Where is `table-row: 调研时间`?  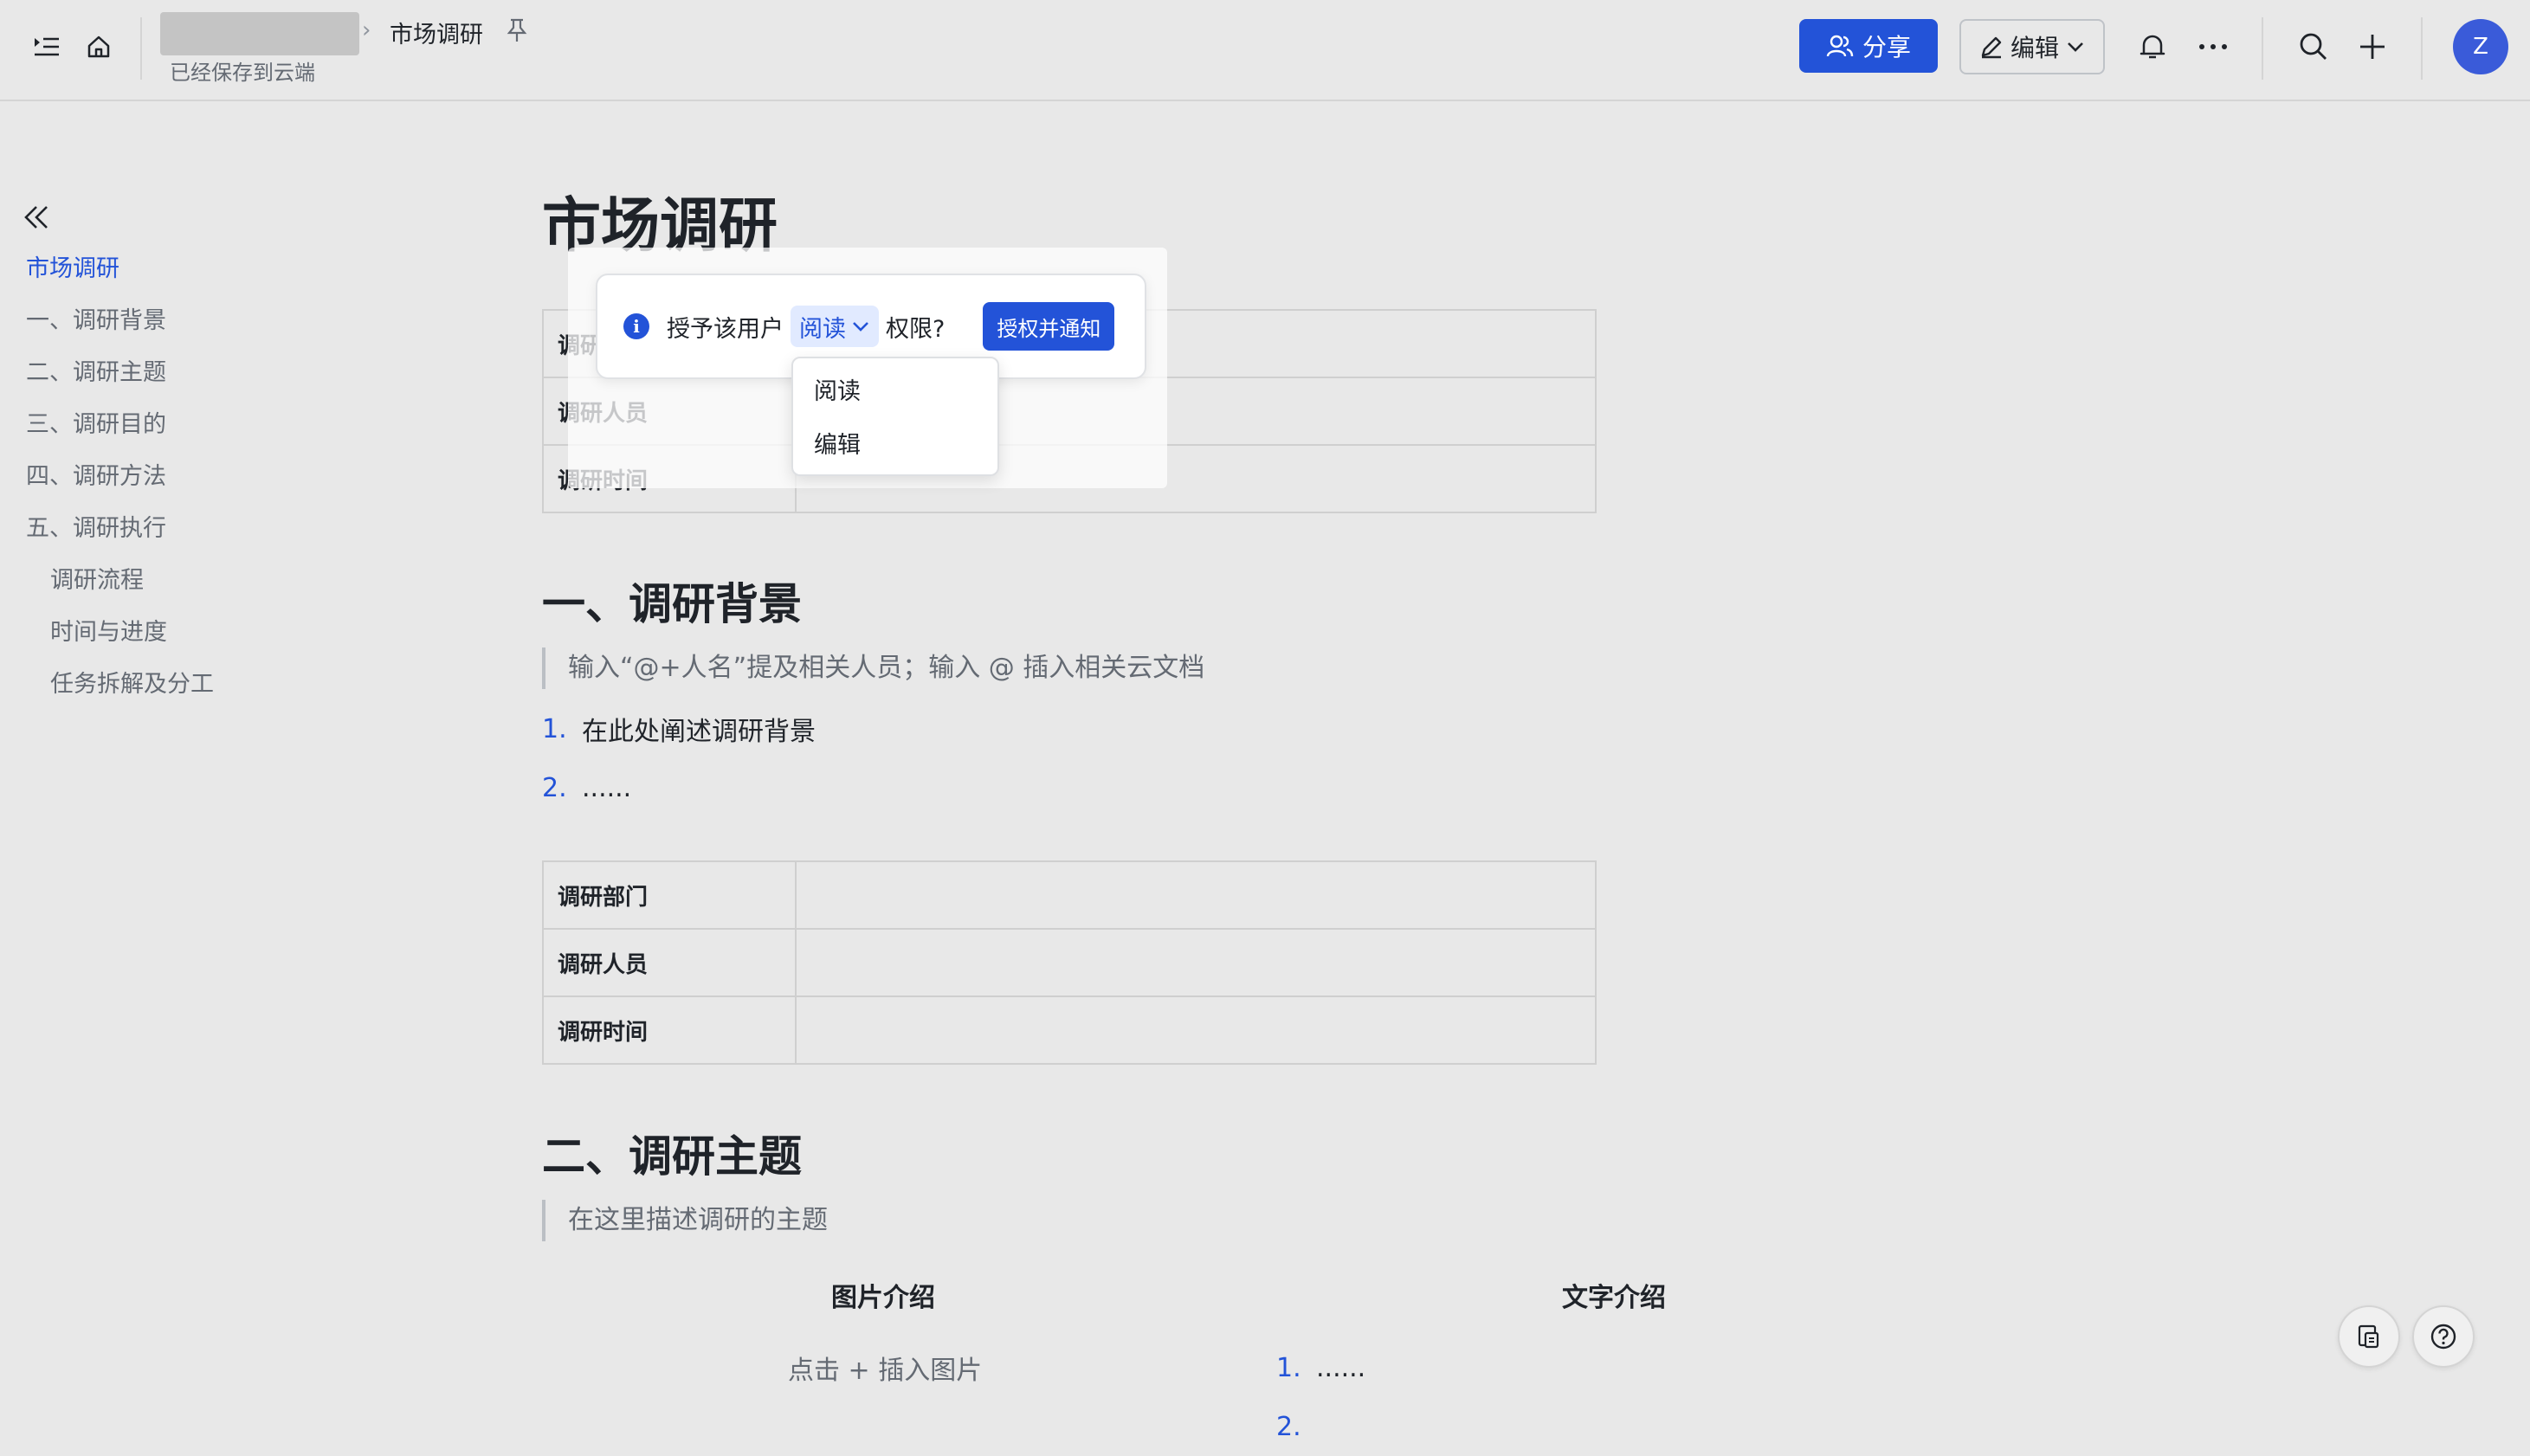
table-row: 调研时间 is located at coordinates (1069, 1030).